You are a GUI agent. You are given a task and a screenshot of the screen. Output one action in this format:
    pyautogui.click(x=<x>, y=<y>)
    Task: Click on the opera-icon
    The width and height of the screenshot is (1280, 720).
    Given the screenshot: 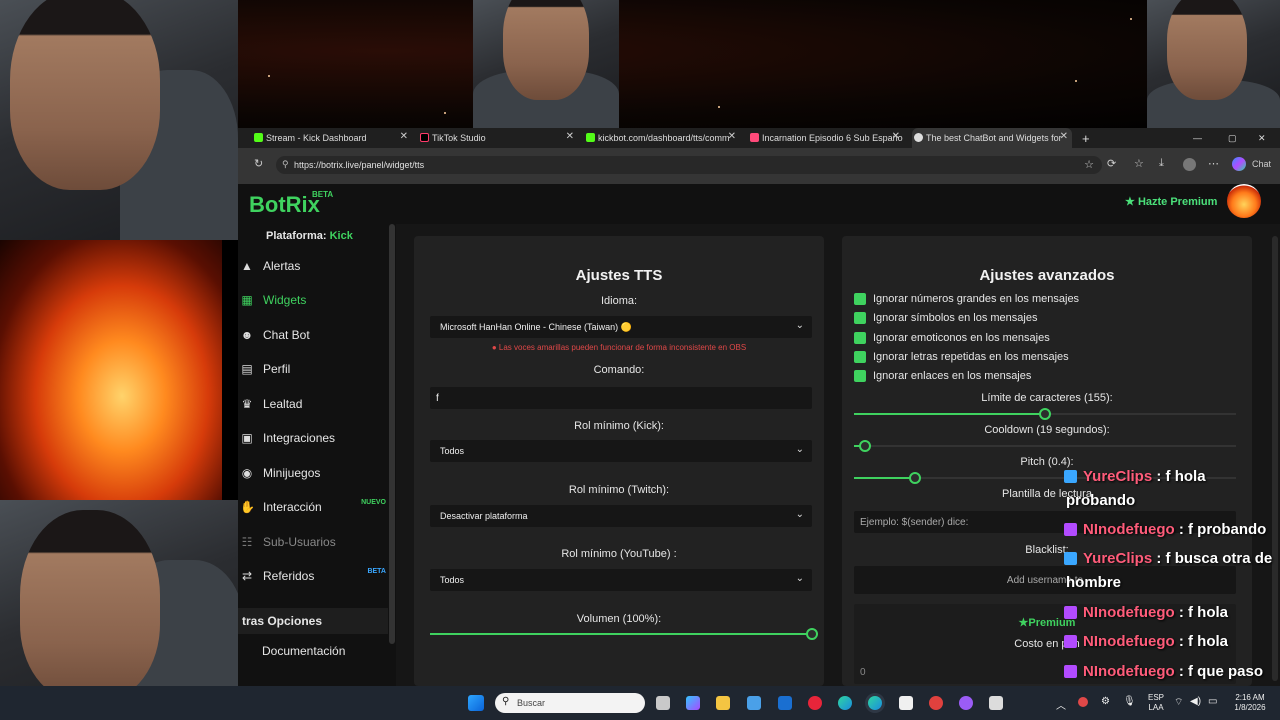 What is the action you would take?
    pyautogui.click(x=815, y=703)
    